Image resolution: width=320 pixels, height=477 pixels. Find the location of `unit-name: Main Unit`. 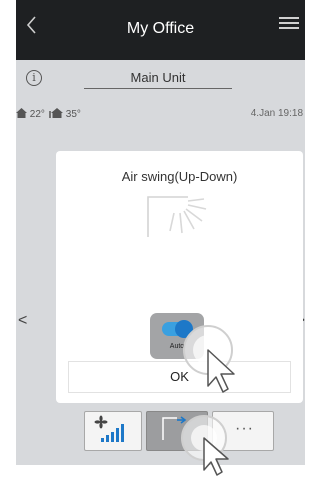

unit-name: Main Unit is located at coordinates (158, 79).